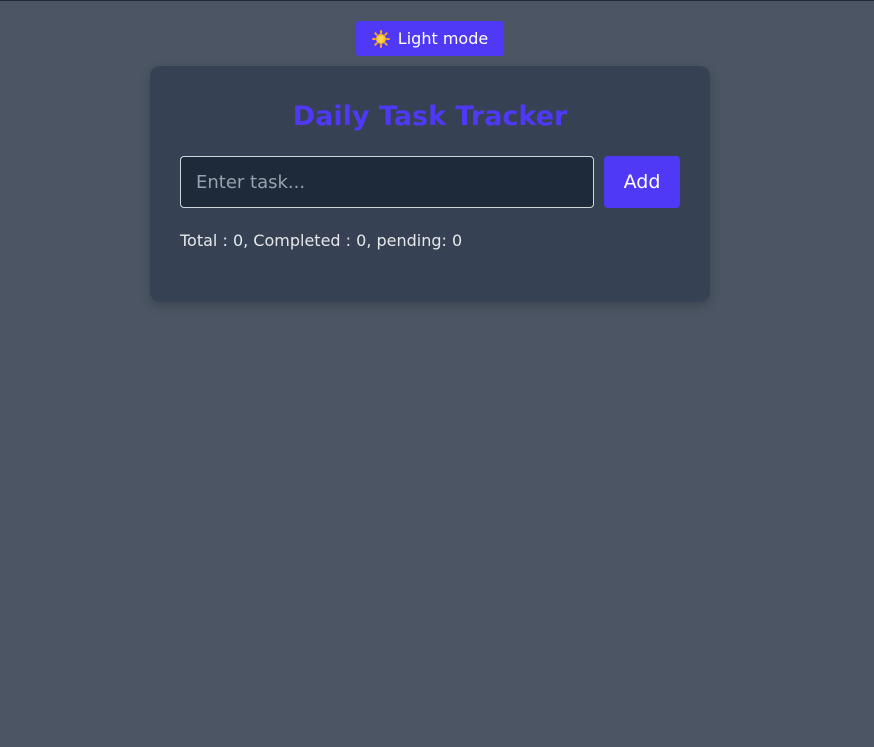 The image size is (874, 747). I want to click on theme-toggle-label: Light mode, so click(443, 38).